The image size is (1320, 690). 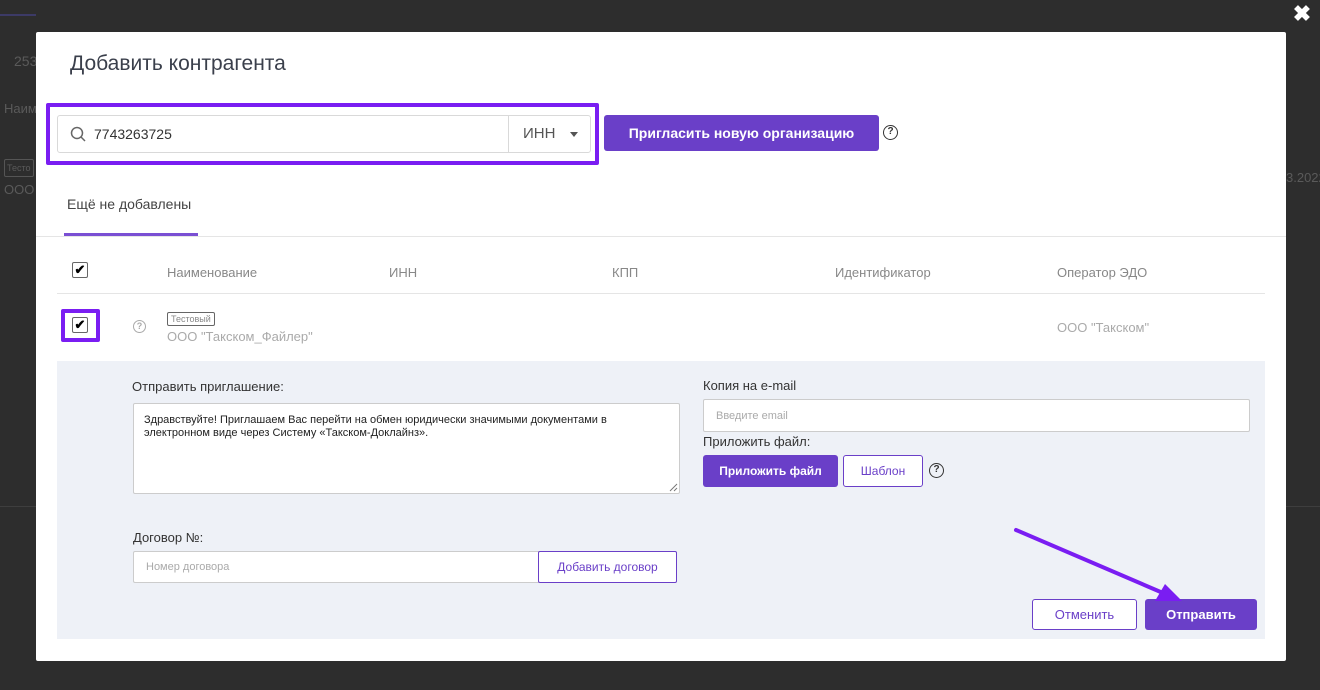 What do you see at coordinates (741, 133) in the screenshot?
I see `invite-new-organization-button: Пригласить новую организацию` at bounding box center [741, 133].